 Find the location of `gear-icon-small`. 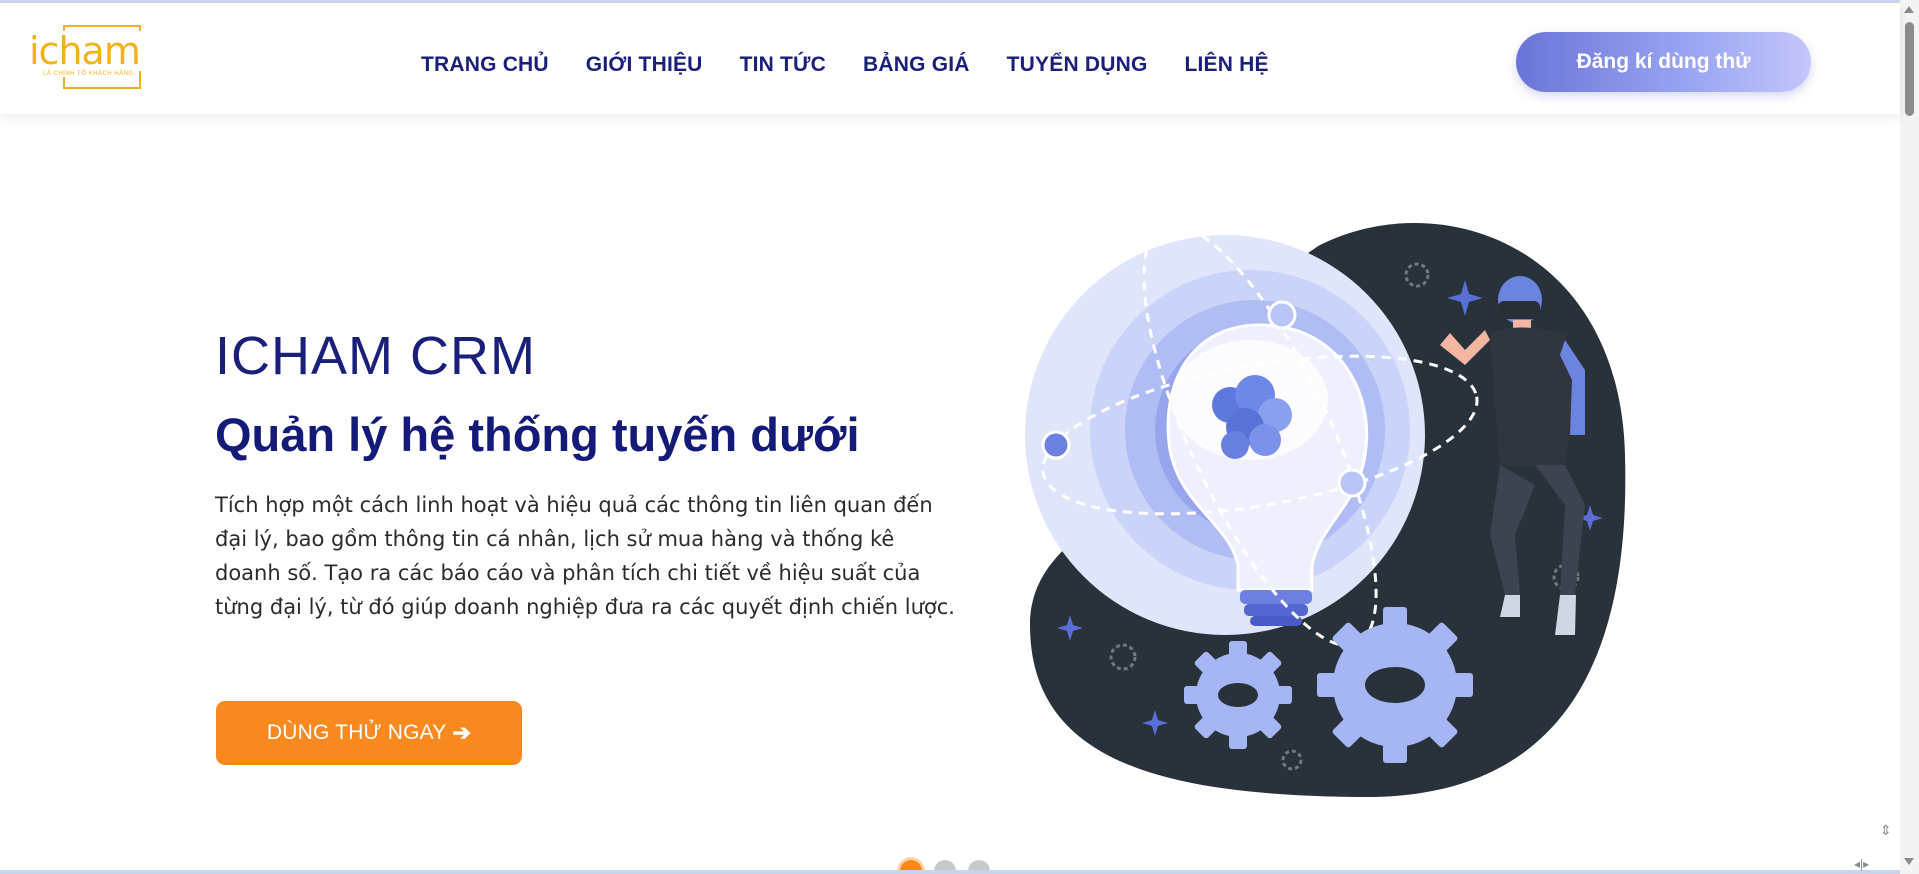

gear-icon-small is located at coordinates (1238, 695).